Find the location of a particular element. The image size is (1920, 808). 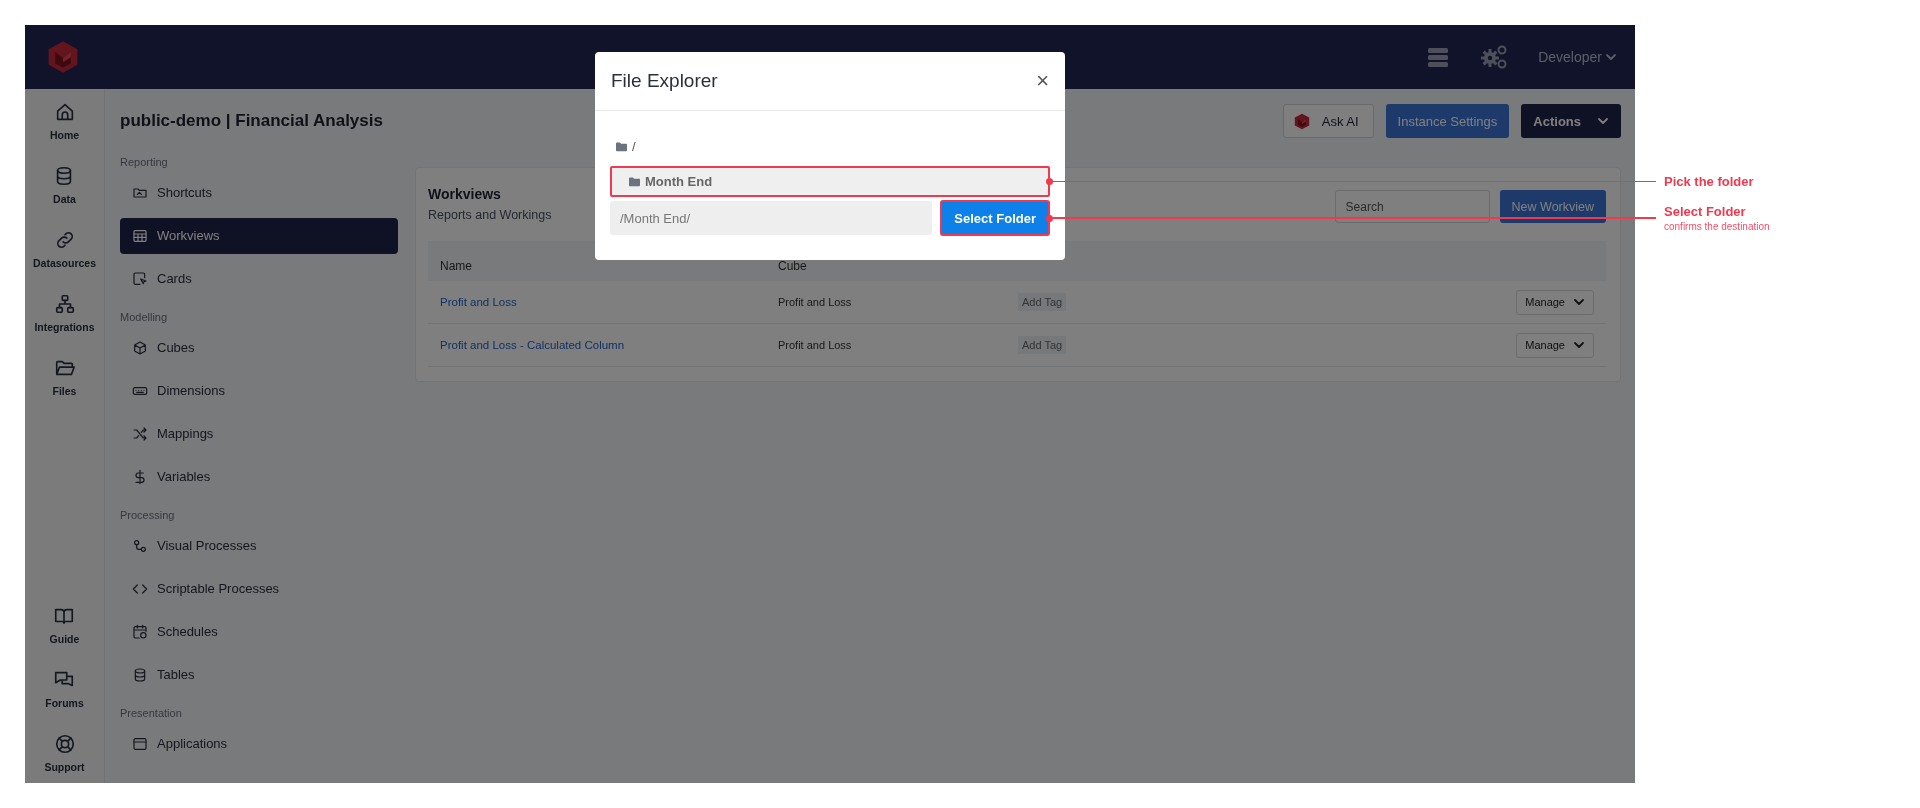

nav-item: Integrations is located at coordinates (64, 313).